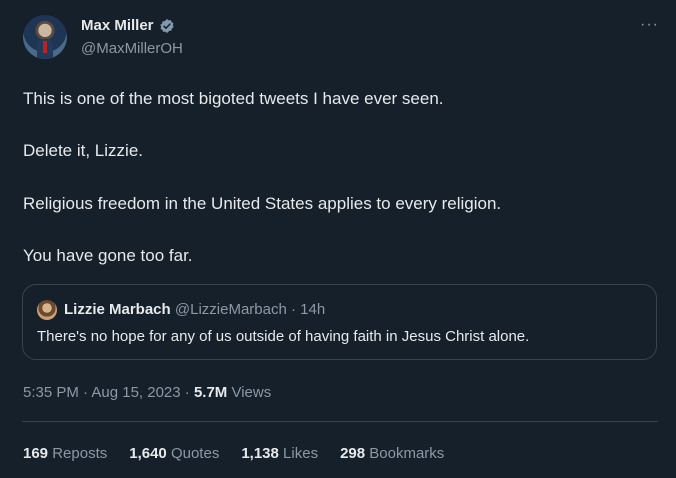  Describe the element at coordinates (108, 255) in the screenshot. I see `tweet-text-line-4: You have gone too far.` at that location.